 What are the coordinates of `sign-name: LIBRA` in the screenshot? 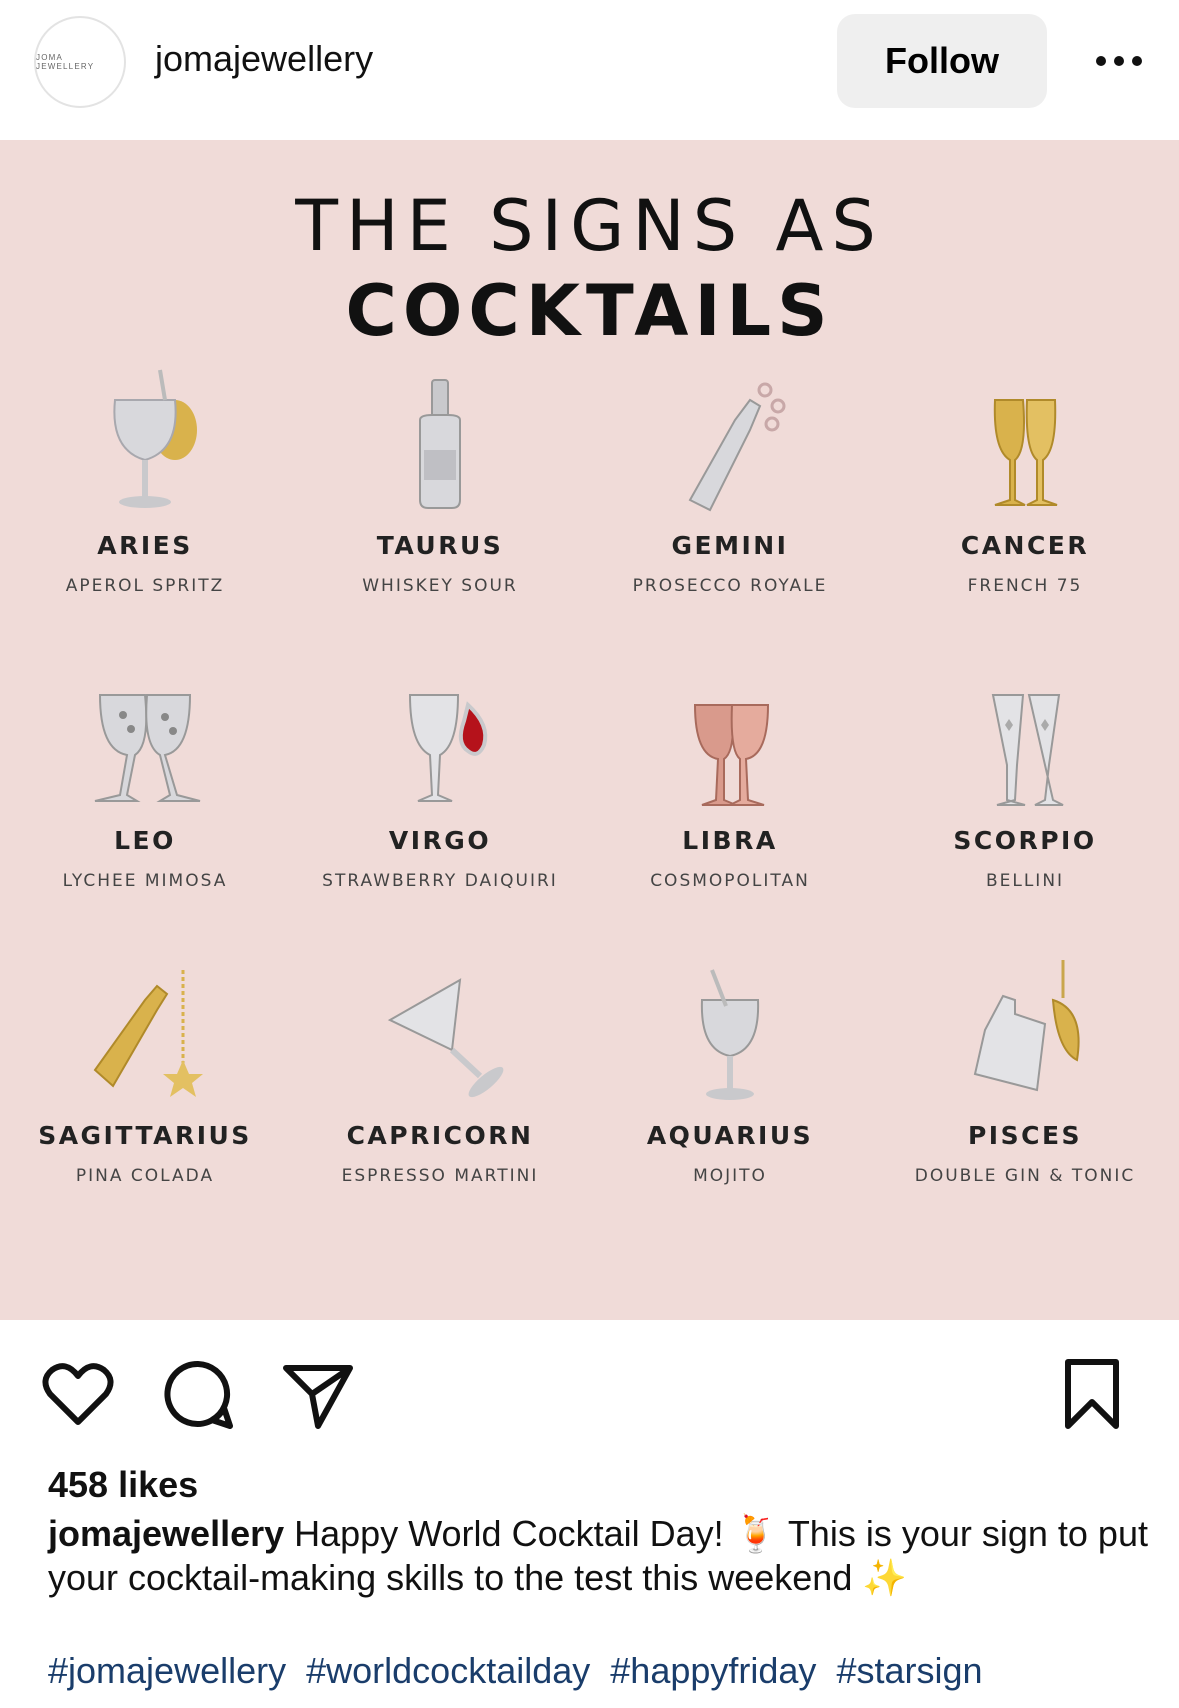 It's located at (730, 840).